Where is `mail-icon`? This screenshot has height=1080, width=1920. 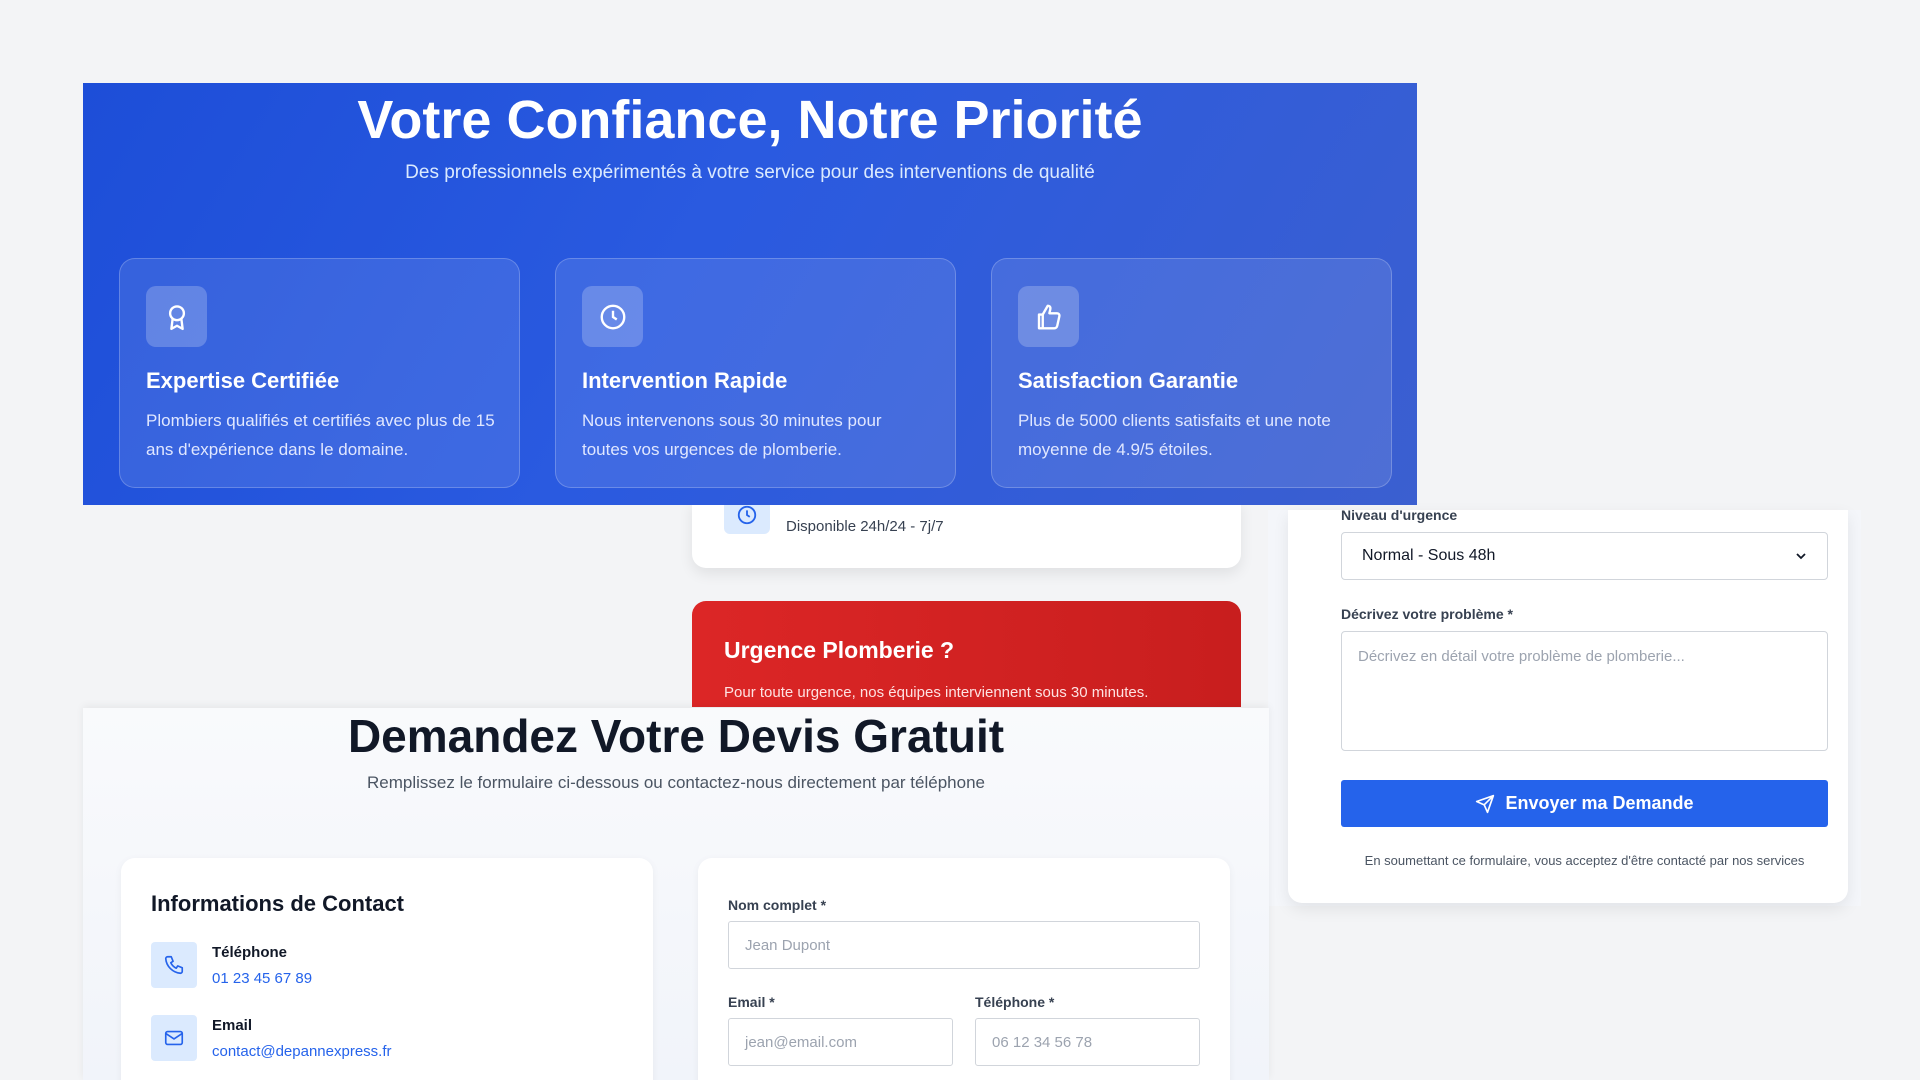 mail-icon is located at coordinates (174, 1038).